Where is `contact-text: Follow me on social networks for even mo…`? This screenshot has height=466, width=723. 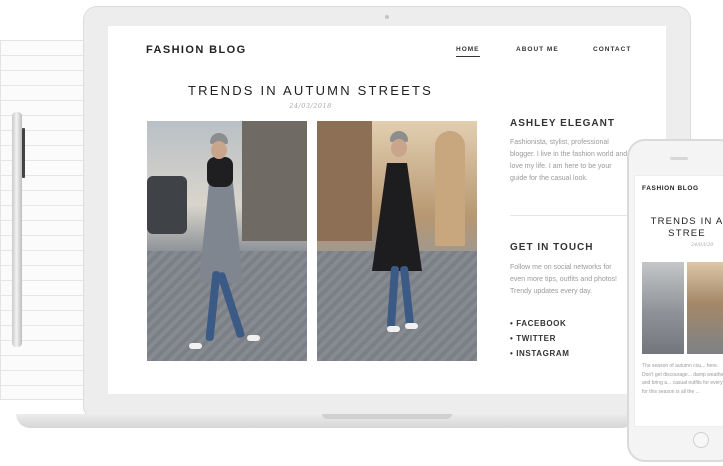 contact-text: Follow me on social networks for even mo… is located at coordinates (564, 279).